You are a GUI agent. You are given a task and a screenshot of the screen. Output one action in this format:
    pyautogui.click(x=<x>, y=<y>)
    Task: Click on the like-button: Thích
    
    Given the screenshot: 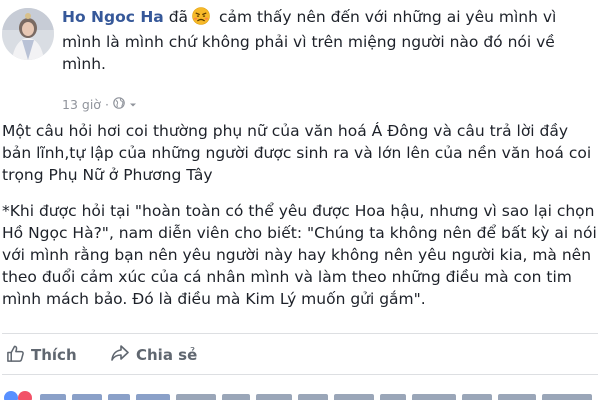 What is the action you would take?
    pyautogui.click(x=41, y=355)
    